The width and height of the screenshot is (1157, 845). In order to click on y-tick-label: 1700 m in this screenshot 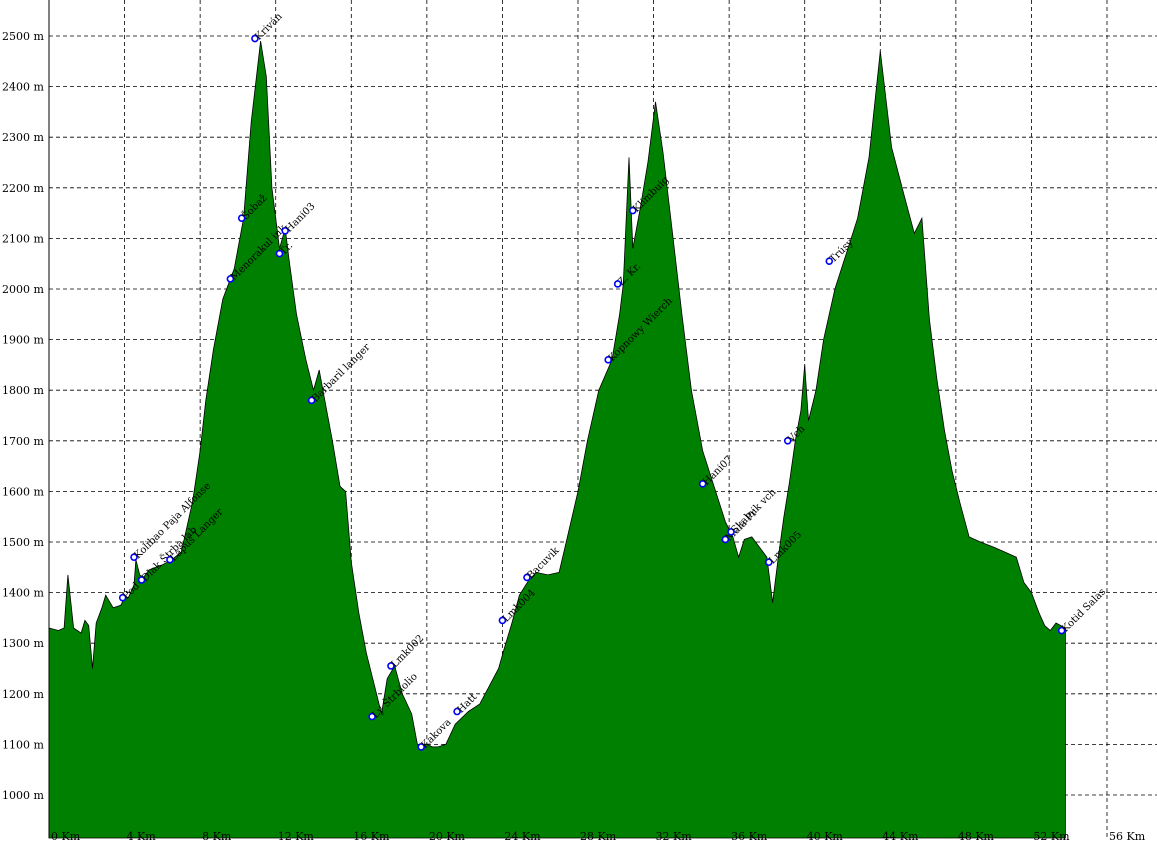, I will do `click(23, 441)`.